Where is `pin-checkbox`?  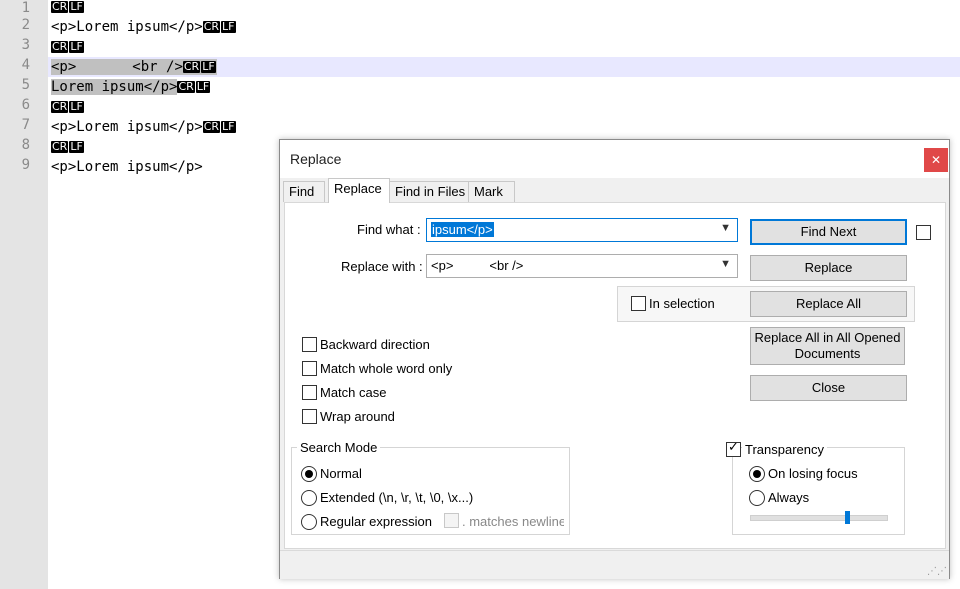 pin-checkbox is located at coordinates (923, 232).